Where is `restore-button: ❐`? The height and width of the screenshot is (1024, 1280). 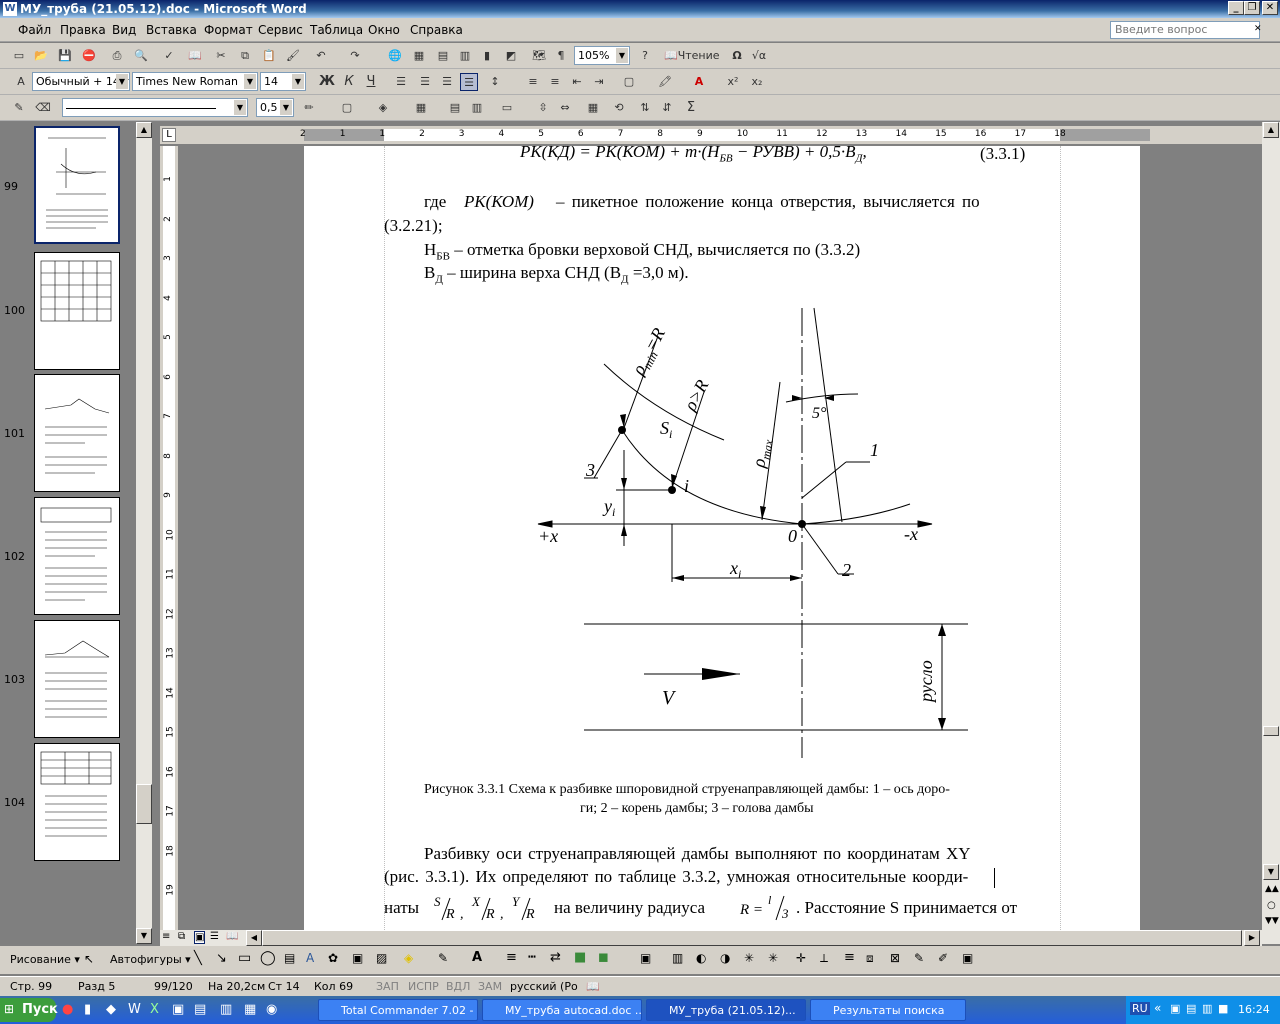
restore-button: ❐ is located at coordinates (1252, 8).